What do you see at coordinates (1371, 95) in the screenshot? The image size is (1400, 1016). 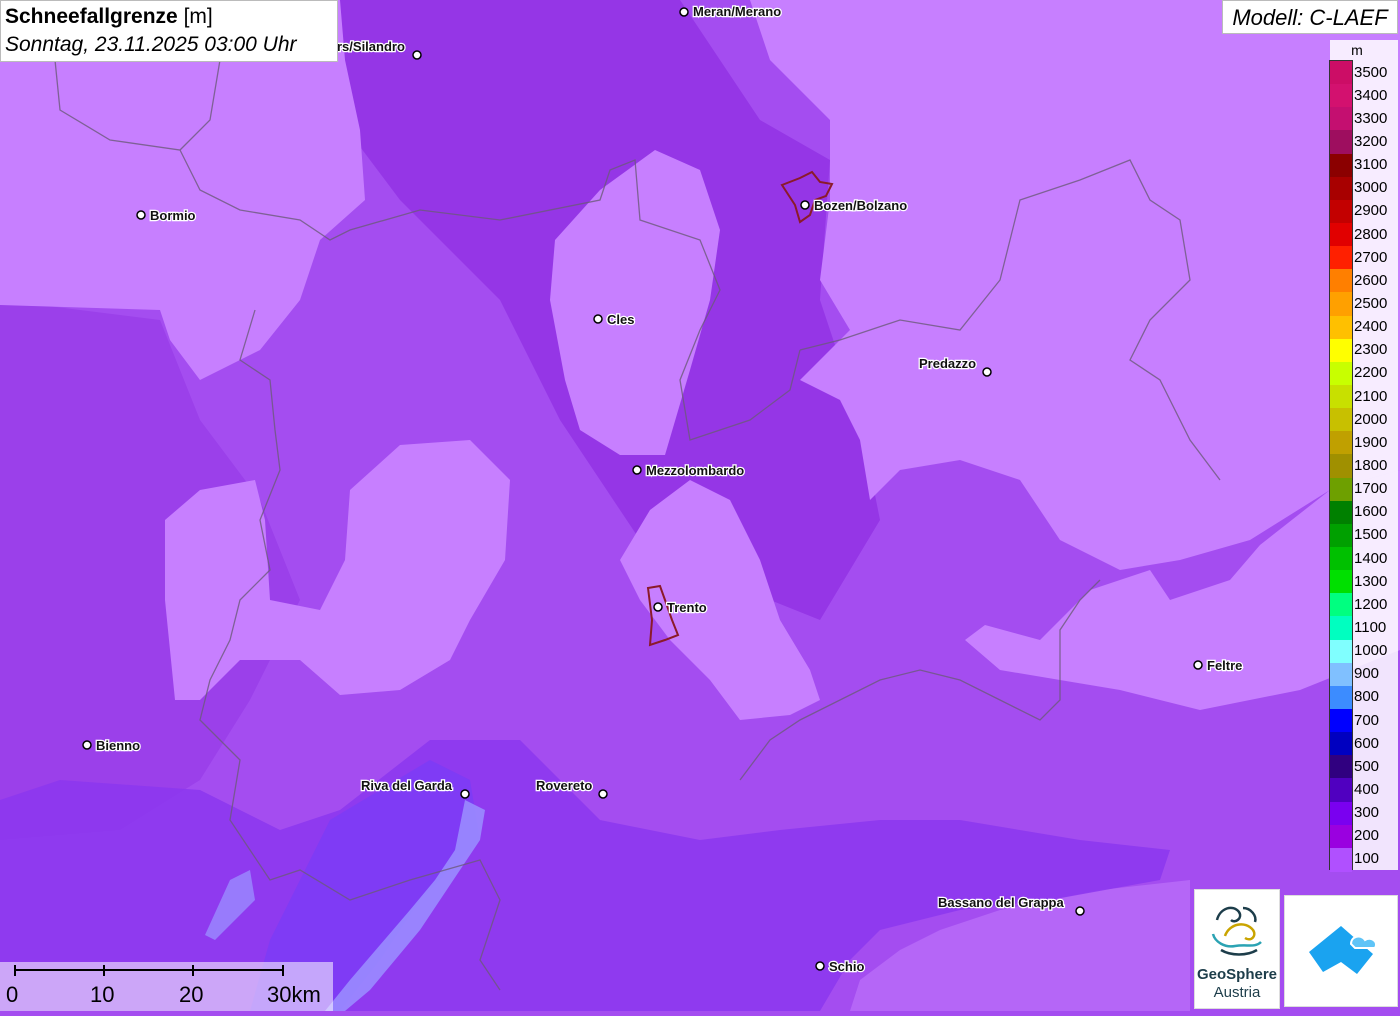 I see `legend-label: 3400` at bounding box center [1371, 95].